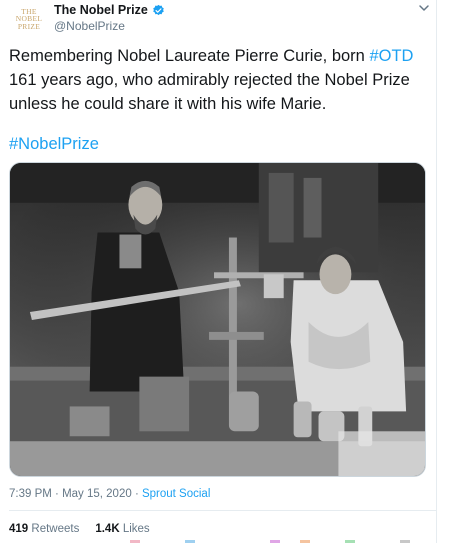 This screenshot has height=543, width=451. Describe the element at coordinates (424, 8) in the screenshot. I see `chevron-down-icon` at that location.